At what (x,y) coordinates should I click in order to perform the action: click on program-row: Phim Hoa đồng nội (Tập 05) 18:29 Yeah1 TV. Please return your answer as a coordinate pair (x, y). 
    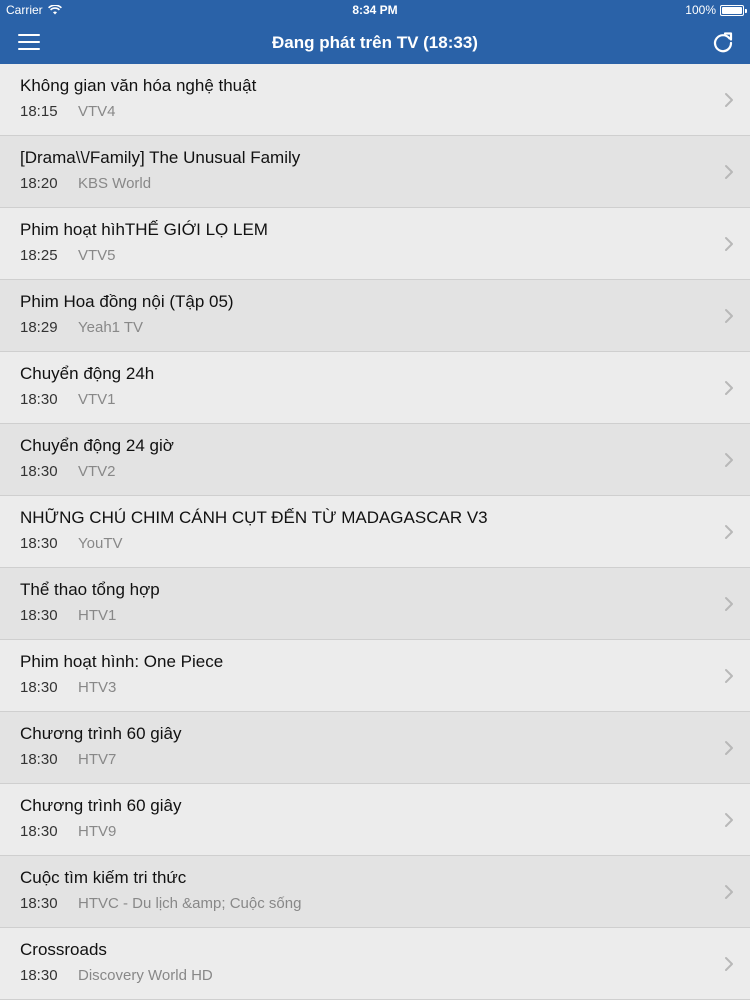
    Looking at the image, I should click on (375, 316).